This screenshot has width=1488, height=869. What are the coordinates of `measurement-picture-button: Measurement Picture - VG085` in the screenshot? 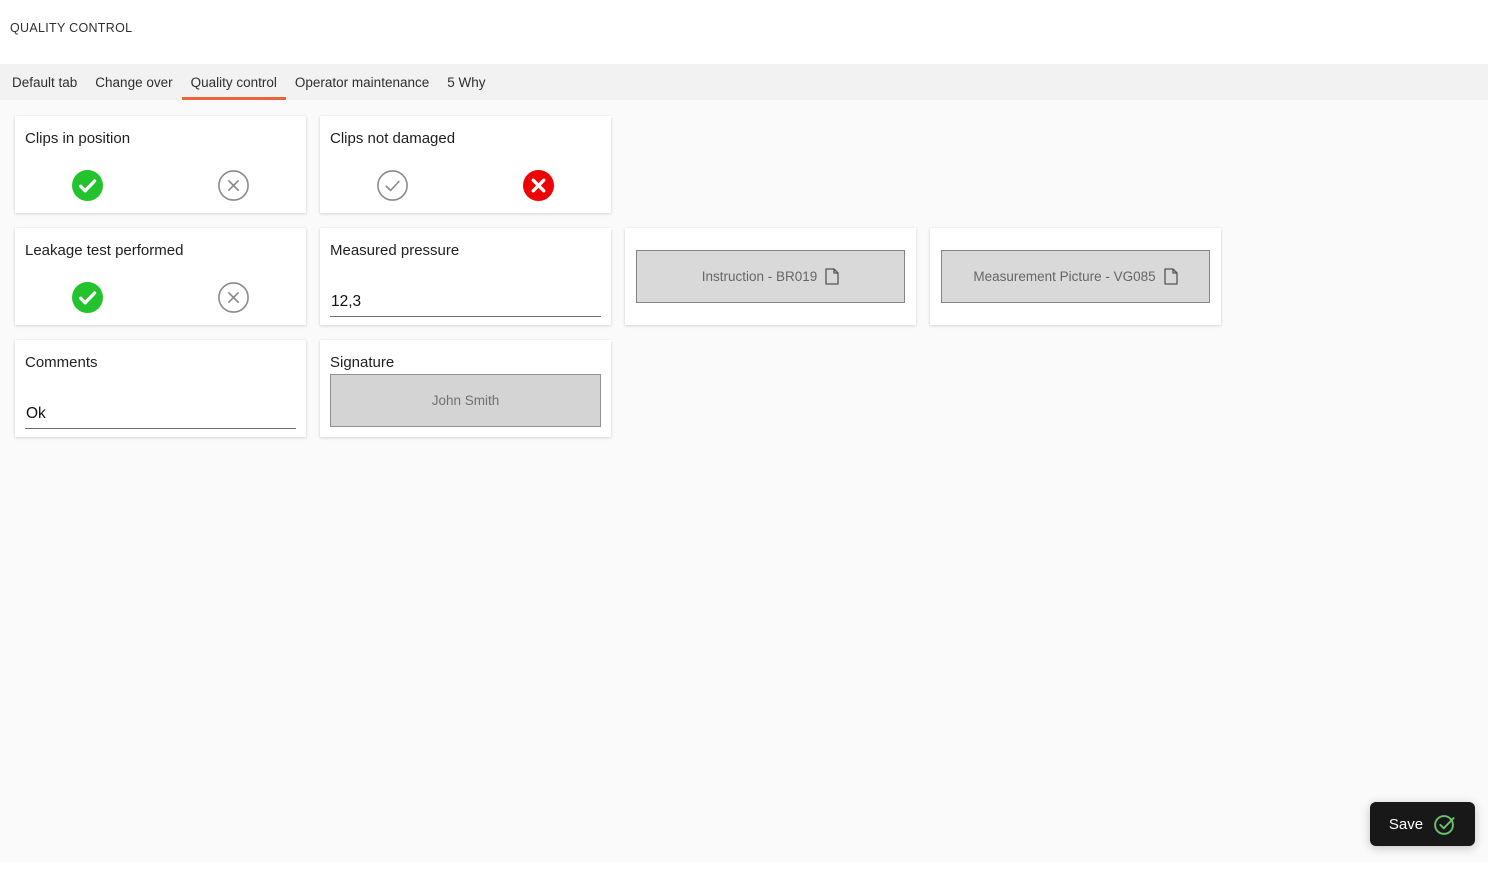 It's located at (1075, 276).